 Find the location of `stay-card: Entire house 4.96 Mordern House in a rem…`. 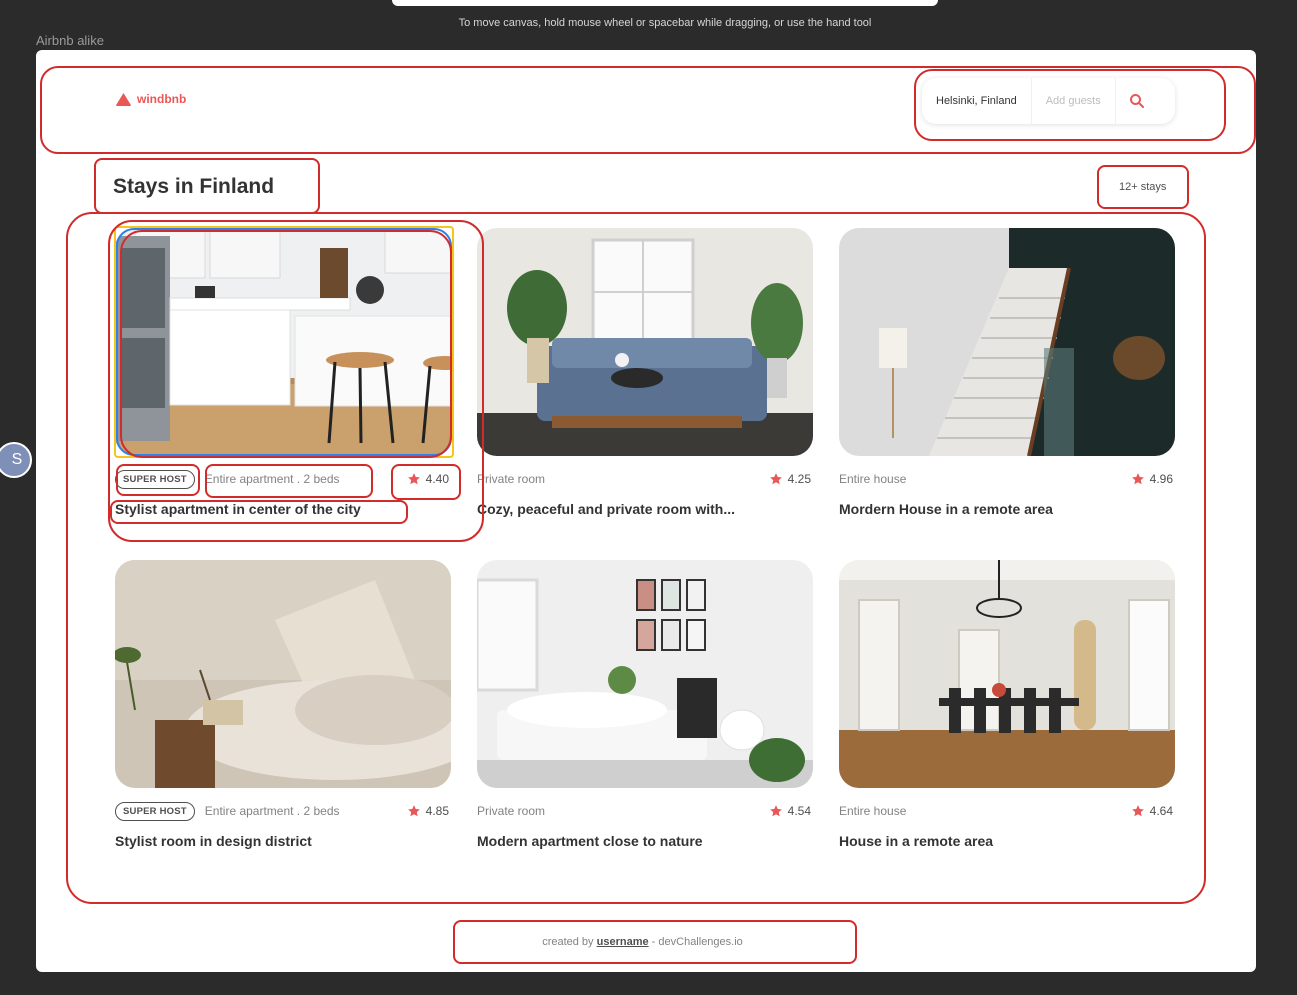

stay-card: Entire house 4.96 Mordern House in a rem… is located at coordinates (1007, 383).